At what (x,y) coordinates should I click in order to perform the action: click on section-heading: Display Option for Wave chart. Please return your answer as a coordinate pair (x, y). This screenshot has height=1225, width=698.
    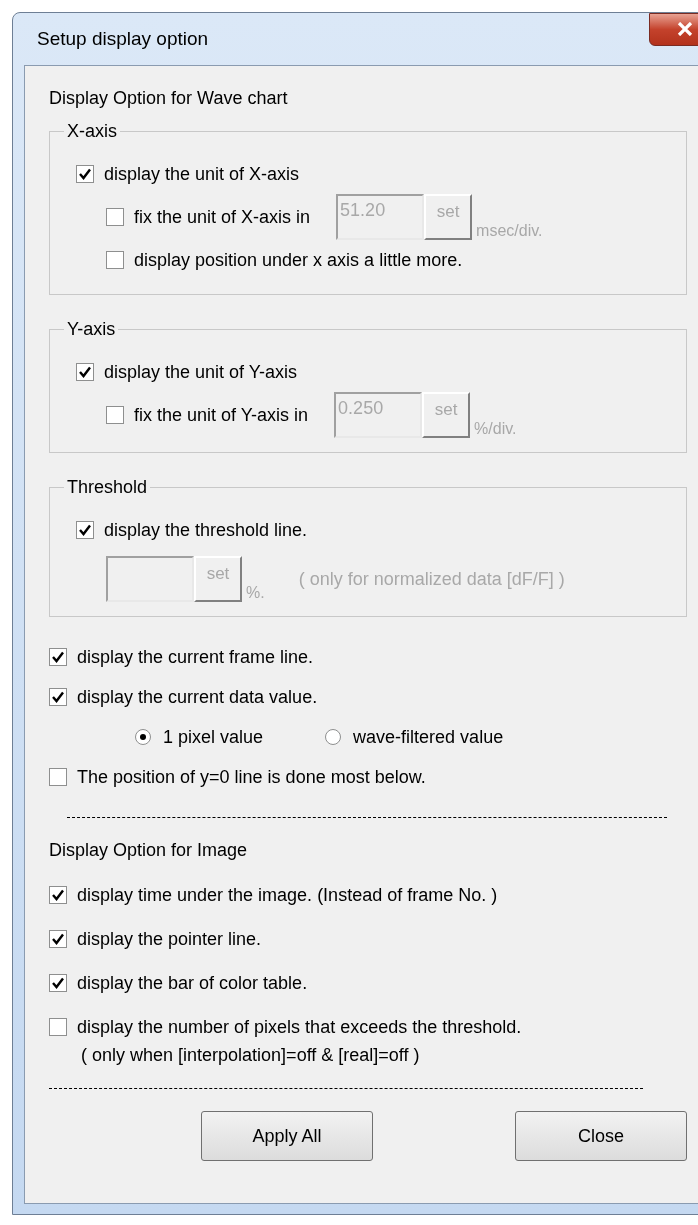
    Looking at the image, I should click on (169, 98).